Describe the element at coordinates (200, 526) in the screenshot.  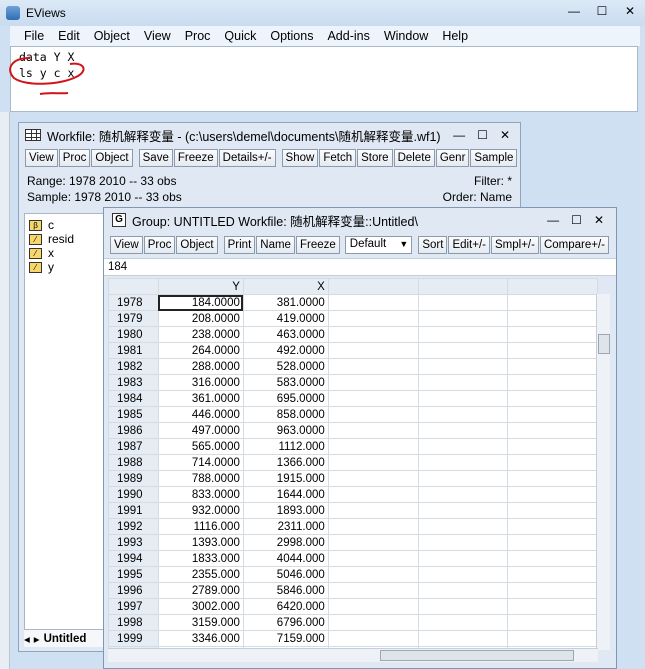
I see `cell-y: 1116.000` at that location.